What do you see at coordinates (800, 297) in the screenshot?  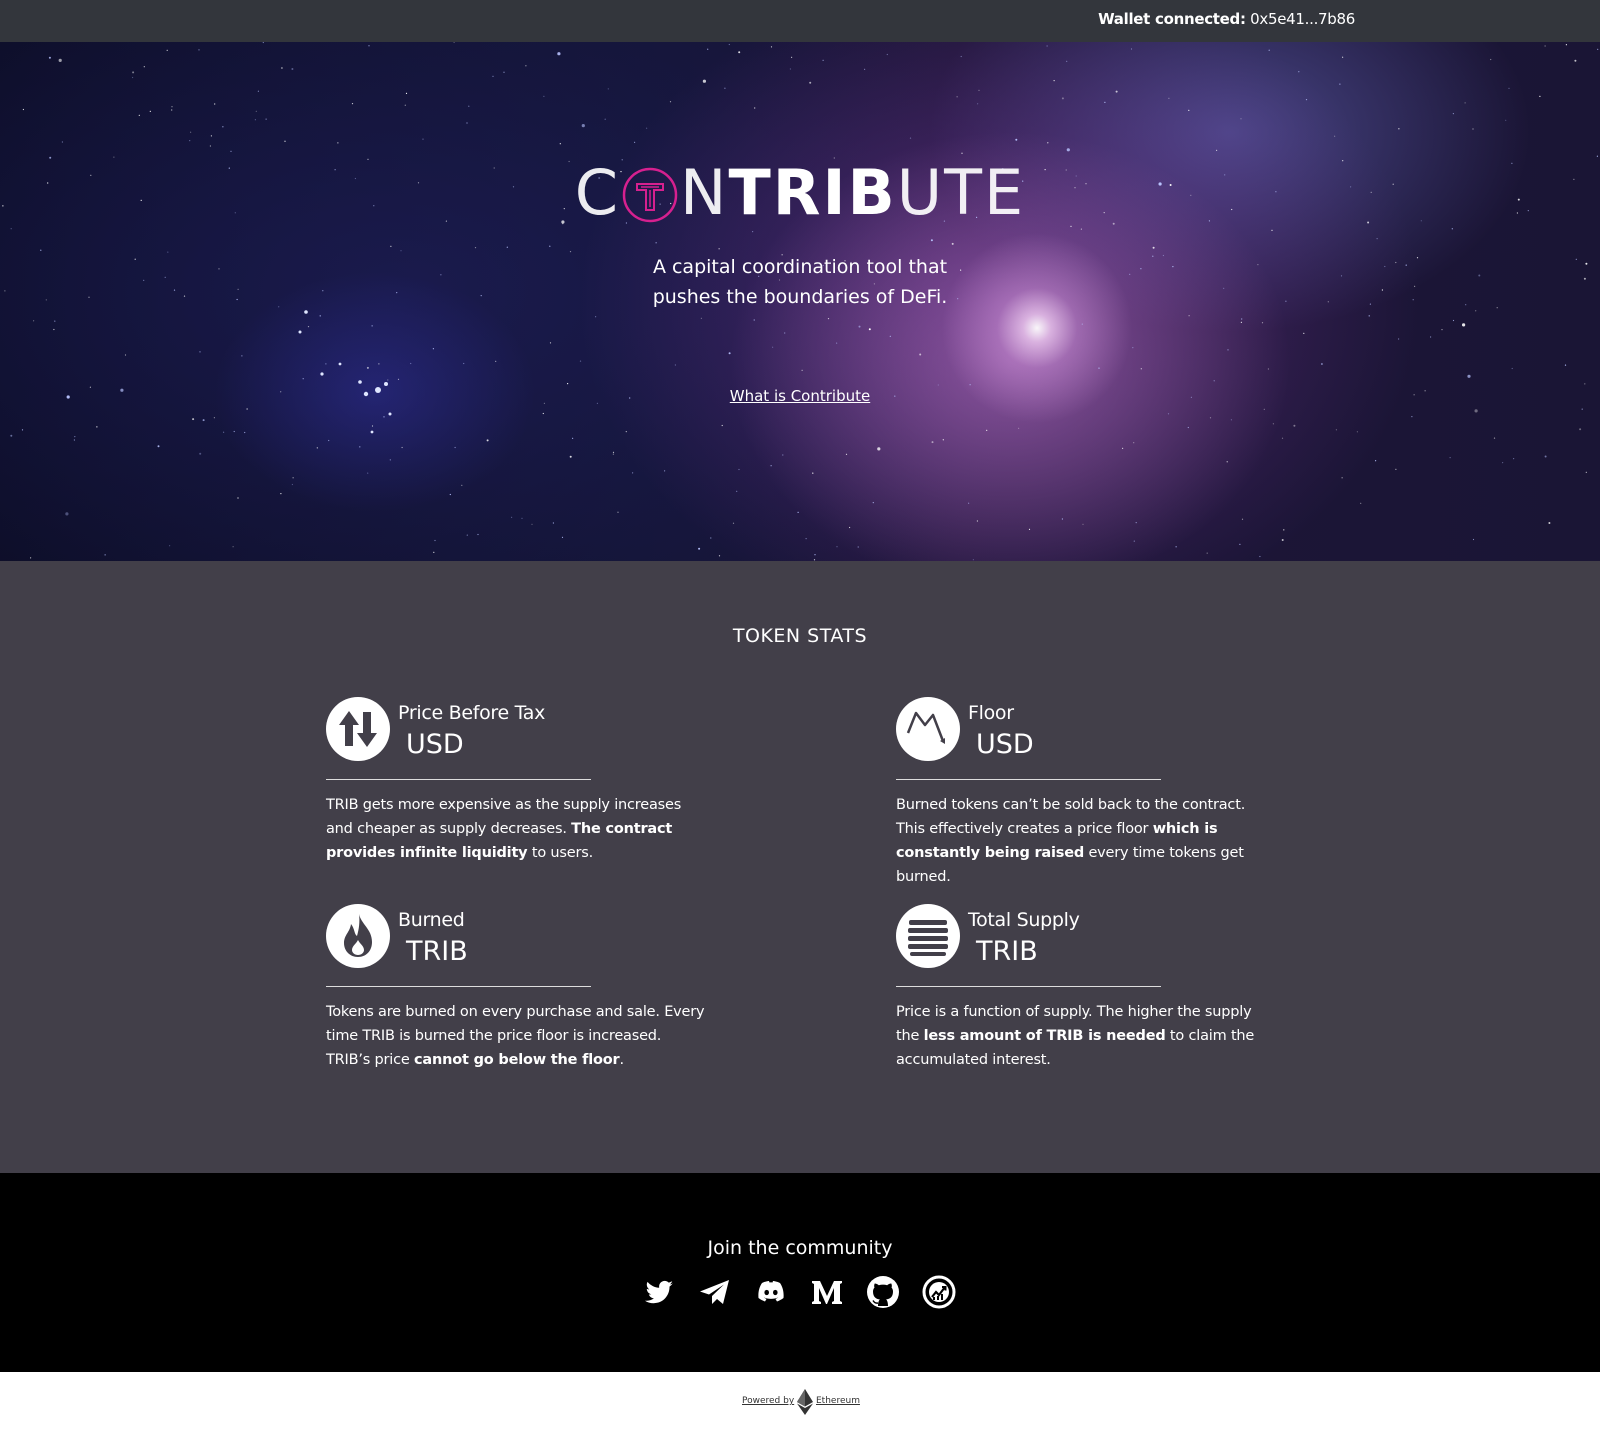 I see `tagline-line-2: pushes the boundaries of DeFi.` at bounding box center [800, 297].